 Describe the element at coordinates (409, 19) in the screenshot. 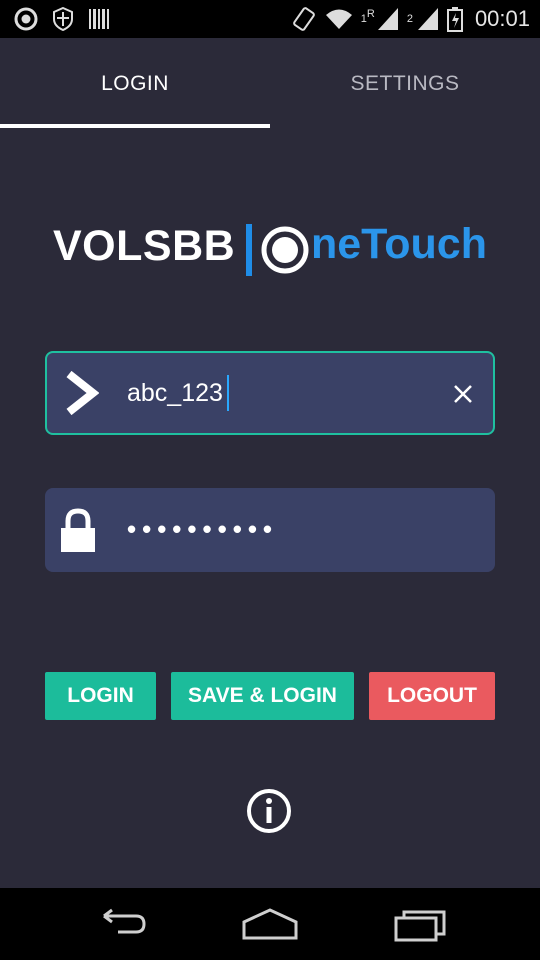

I see `sim2-label: 2` at that location.